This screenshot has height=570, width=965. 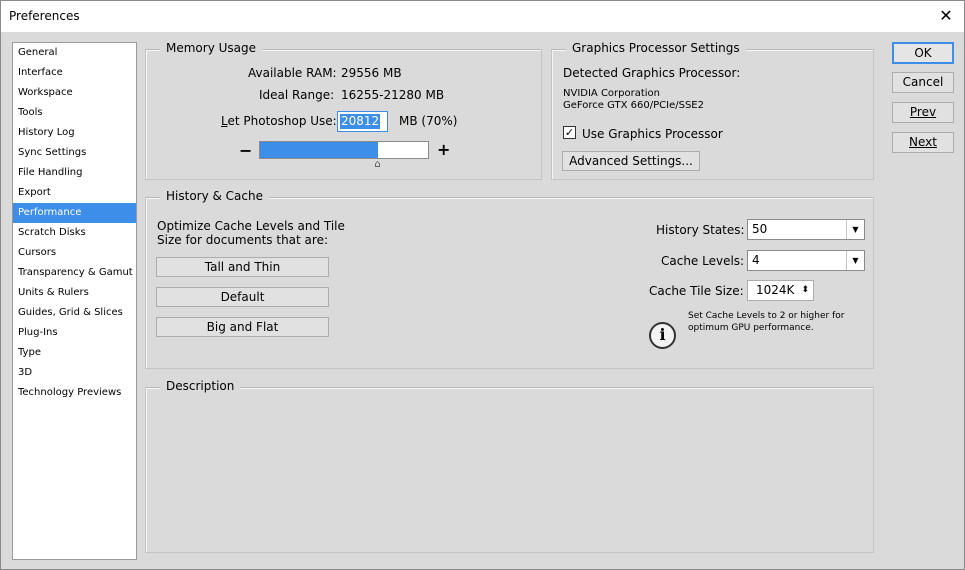 I want to click on sidebar-item-general: General, so click(x=74, y=53).